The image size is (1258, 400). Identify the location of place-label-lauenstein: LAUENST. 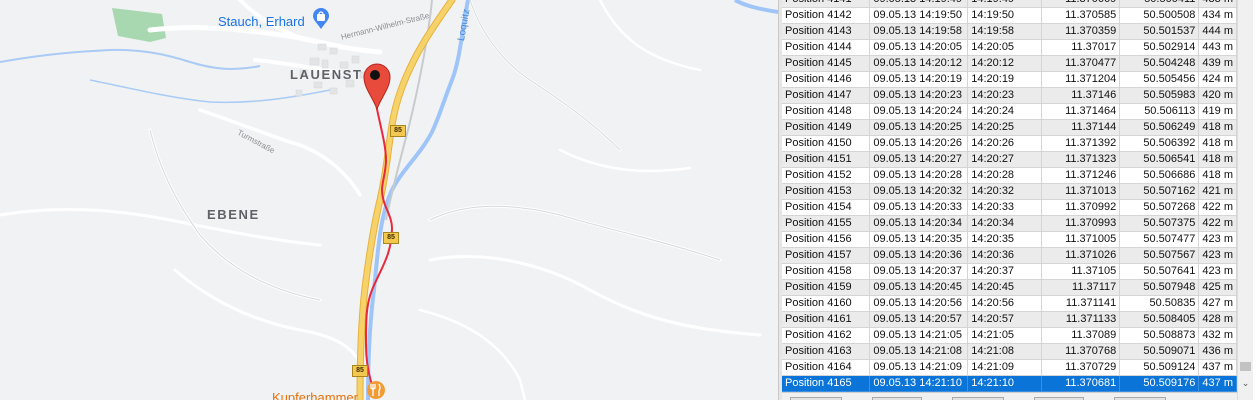
(326, 74).